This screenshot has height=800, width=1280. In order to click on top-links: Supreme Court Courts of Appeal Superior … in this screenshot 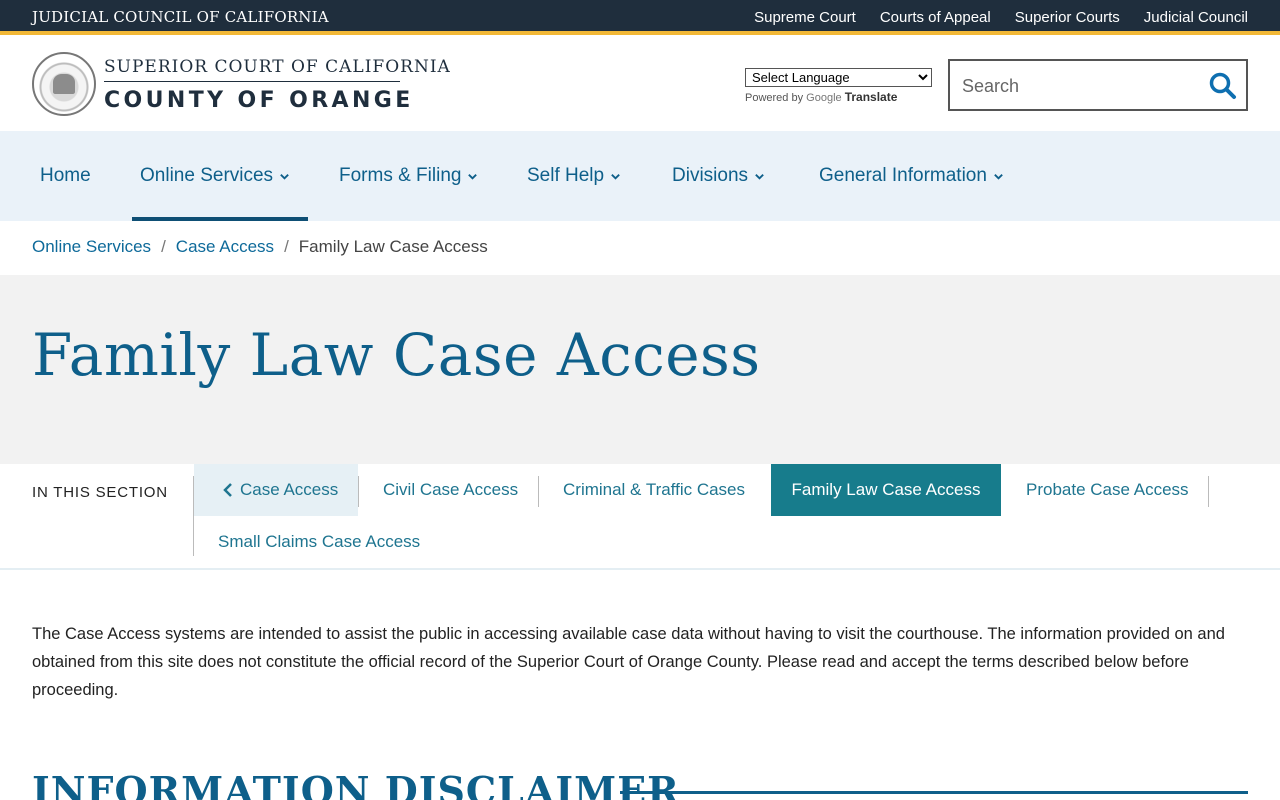, I will do `click(1001, 17)`.